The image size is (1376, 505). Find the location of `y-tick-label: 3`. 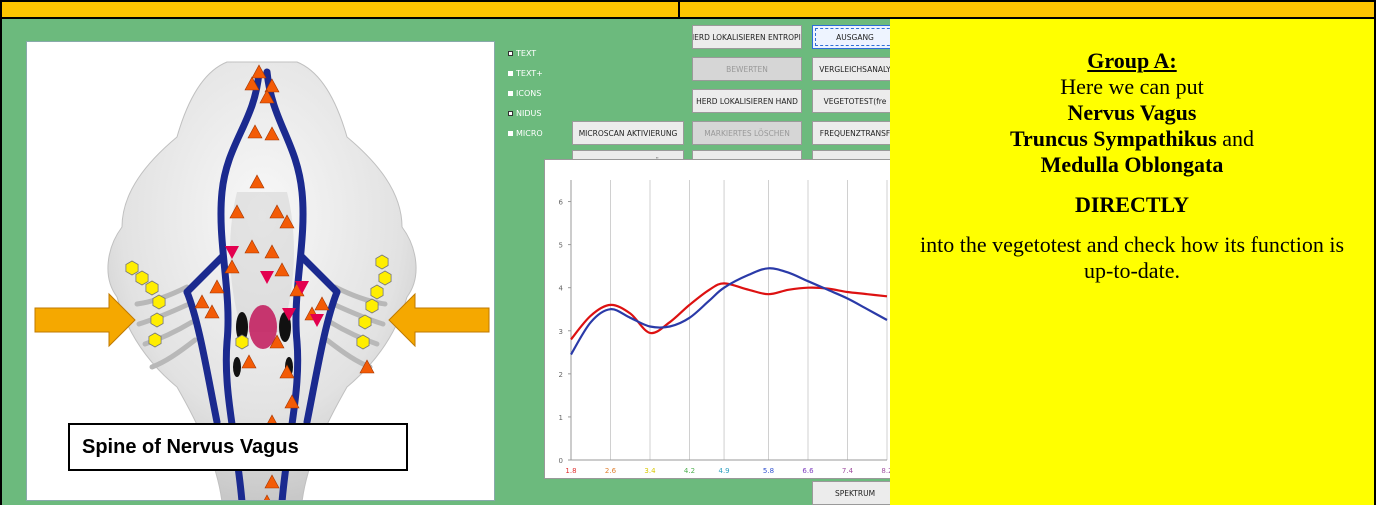

y-tick-label: 3 is located at coordinates (561, 332).